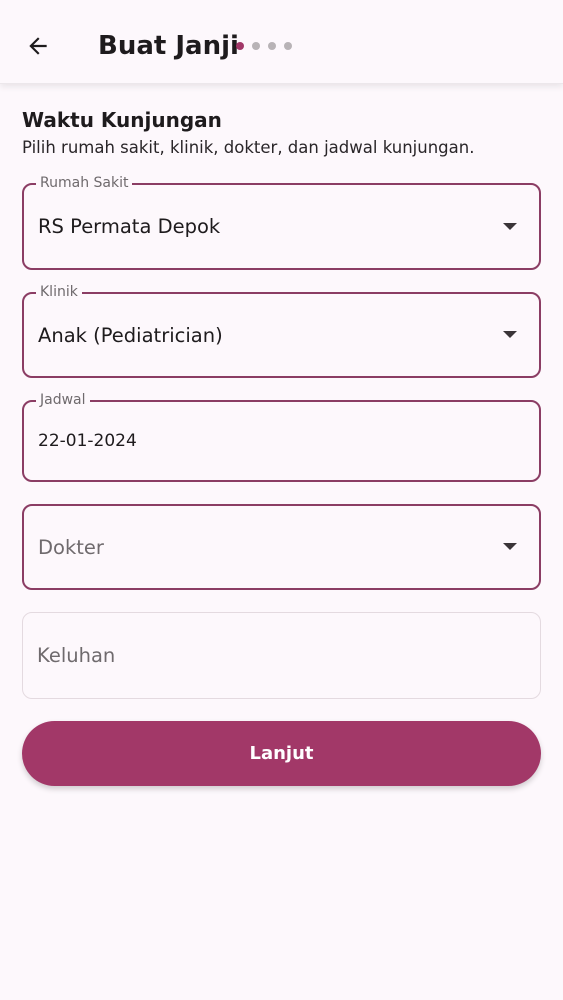  I want to click on step-indicator, so click(264, 46).